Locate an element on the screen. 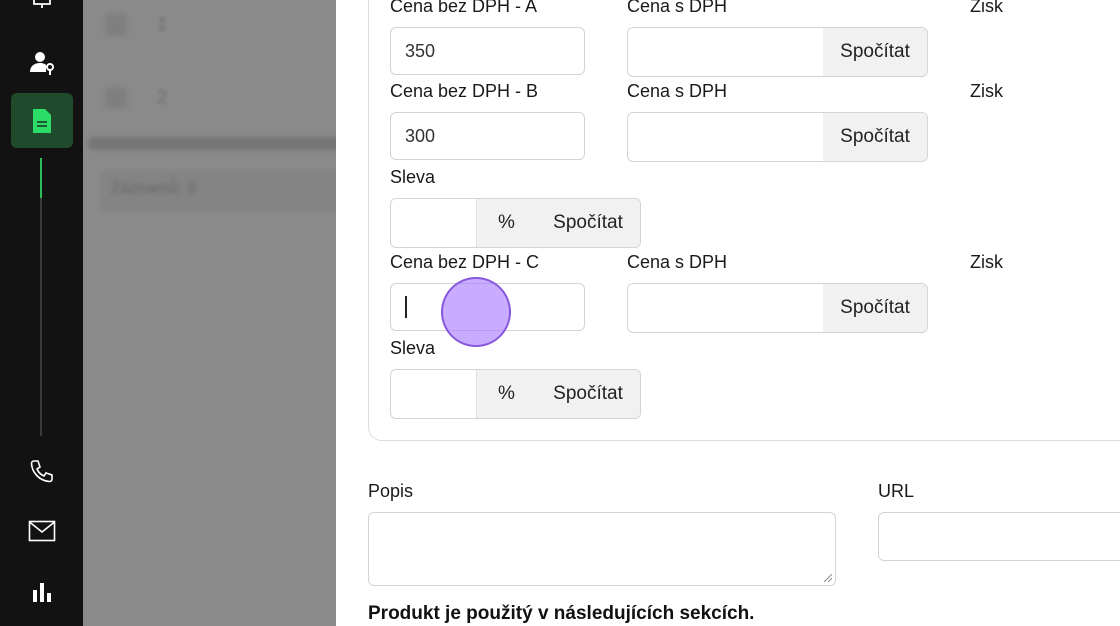  price-a-vat-label: Cena s DPH is located at coordinates (677, 8).